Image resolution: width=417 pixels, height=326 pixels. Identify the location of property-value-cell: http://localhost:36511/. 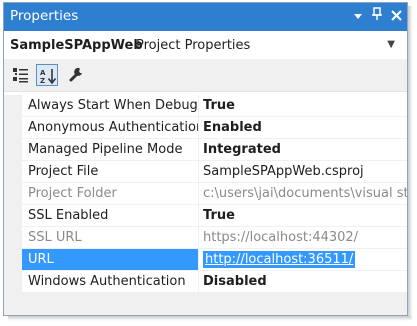
(303, 260).